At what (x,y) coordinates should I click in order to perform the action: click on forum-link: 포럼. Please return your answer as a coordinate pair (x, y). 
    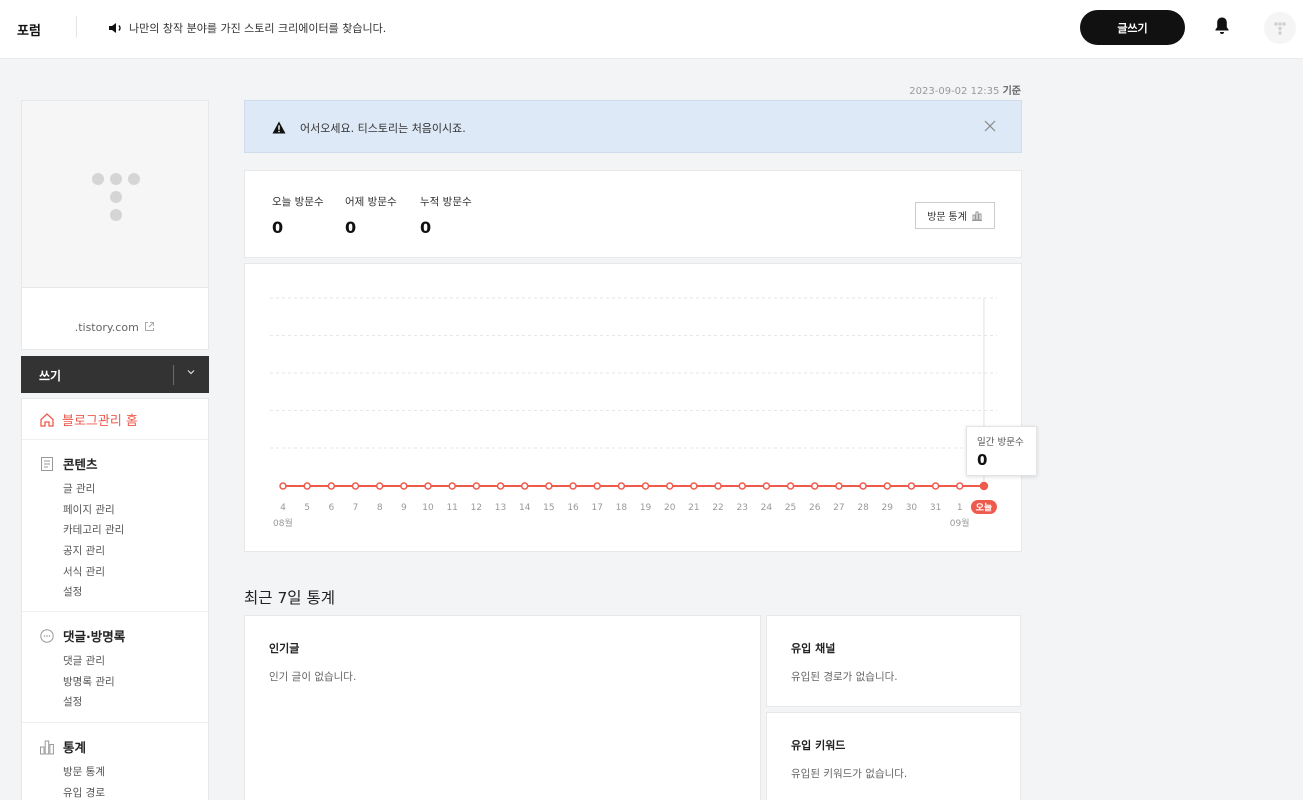
    Looking at the image, I should click on (29, 29).